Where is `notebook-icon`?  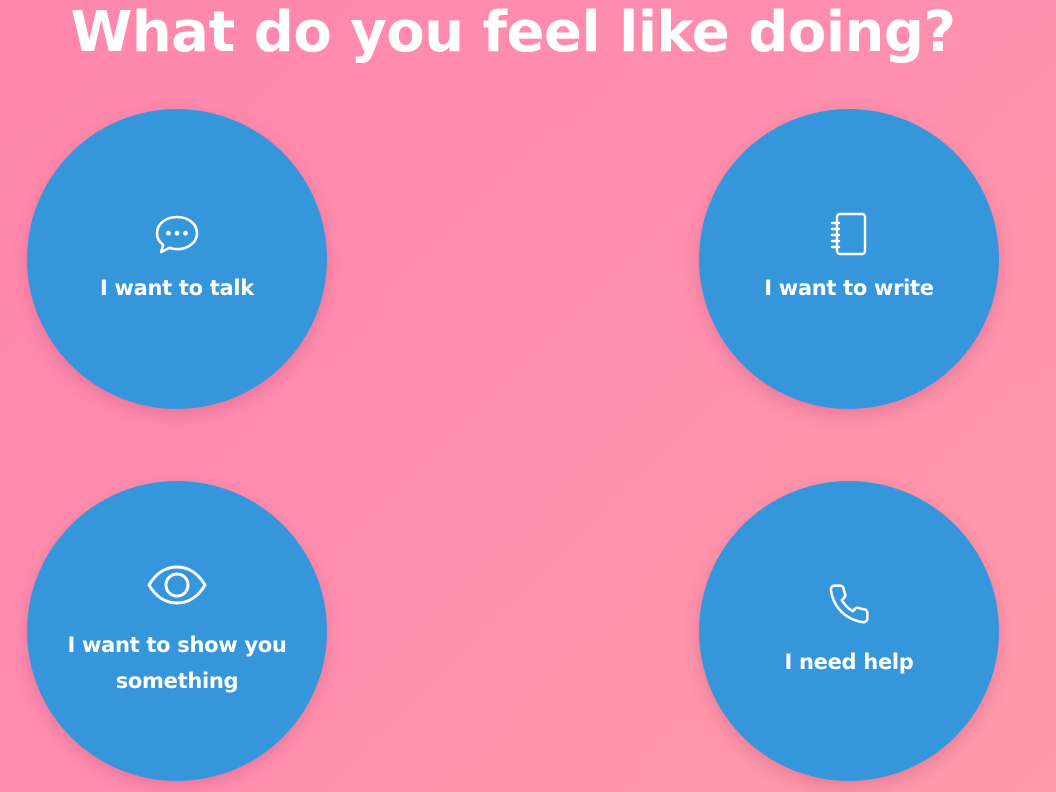
notebook-icon is located at coordinates (849, 234).